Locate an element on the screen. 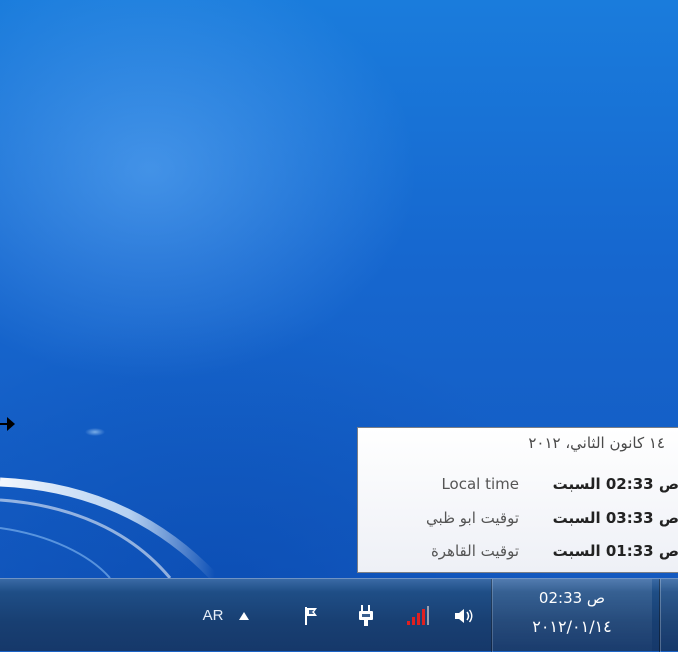 This screenshot has width=678, height=652. tooltip-date-row: ١٤ كانون الثاني، ٢٠١٢ is located at coordinates (518, 447).